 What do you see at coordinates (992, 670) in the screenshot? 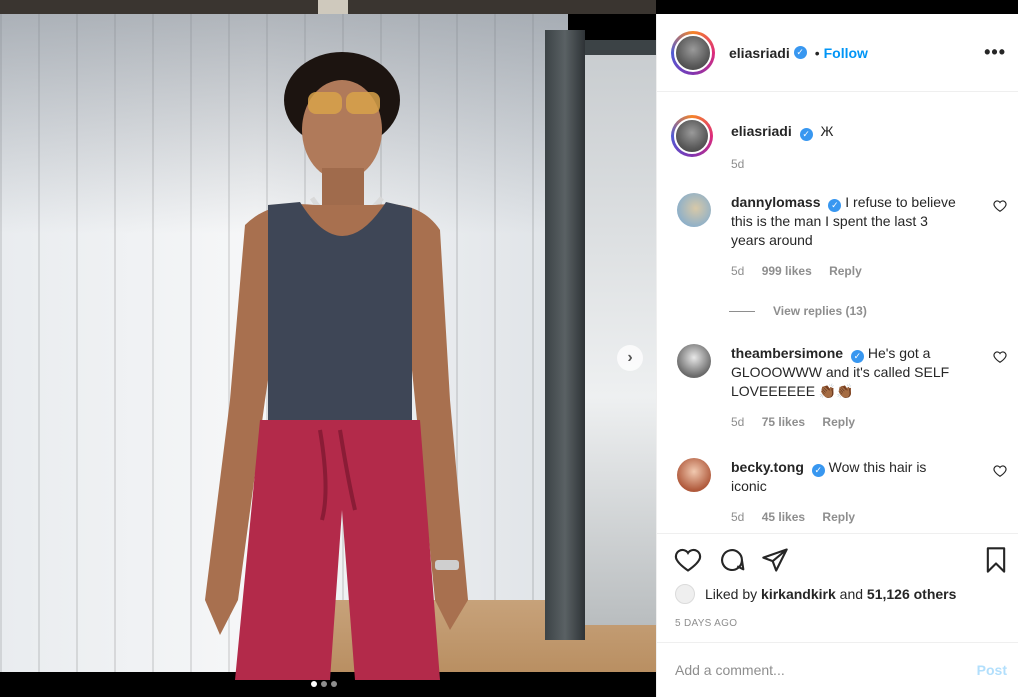
I see `post-comment-button: Post` at bounding box center [992, 670].